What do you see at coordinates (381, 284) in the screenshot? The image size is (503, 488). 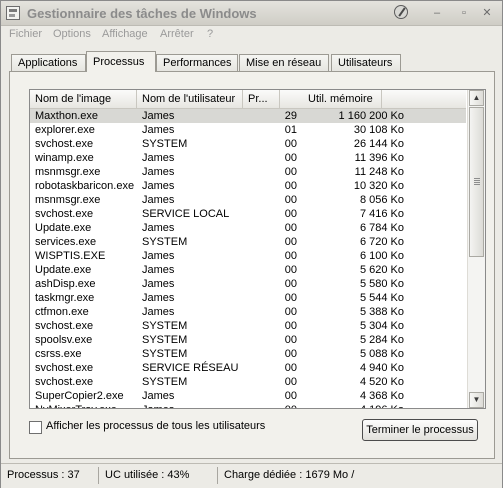 I see `process-memory: 5 580 Ko` at bounding box center [381, 284].